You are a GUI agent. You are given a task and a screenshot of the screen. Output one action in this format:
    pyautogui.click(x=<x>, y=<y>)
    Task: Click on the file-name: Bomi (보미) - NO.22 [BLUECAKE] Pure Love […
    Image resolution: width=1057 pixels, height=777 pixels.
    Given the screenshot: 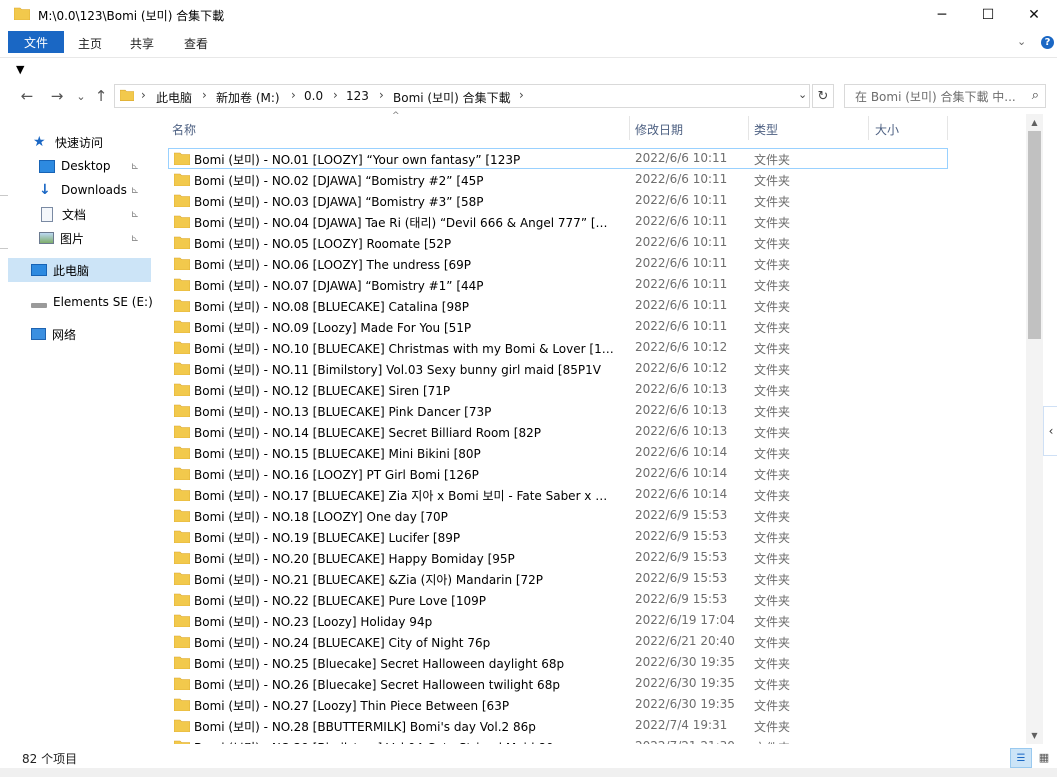 What is the action you would take?
    pyautogui.click(x=340, y=601)
    